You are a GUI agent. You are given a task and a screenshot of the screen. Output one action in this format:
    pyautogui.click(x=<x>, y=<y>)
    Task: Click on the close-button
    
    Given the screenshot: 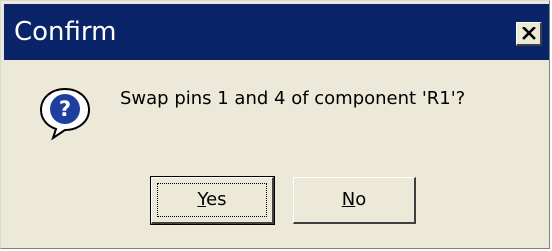 What is the action you would take?
    pyautogui.click(x=529, y=34)
    